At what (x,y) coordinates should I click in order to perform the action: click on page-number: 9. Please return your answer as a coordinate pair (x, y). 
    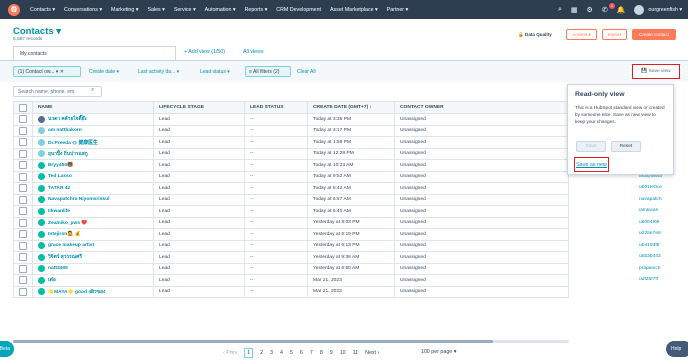
    Looking at the image, I should click on (331, 353).